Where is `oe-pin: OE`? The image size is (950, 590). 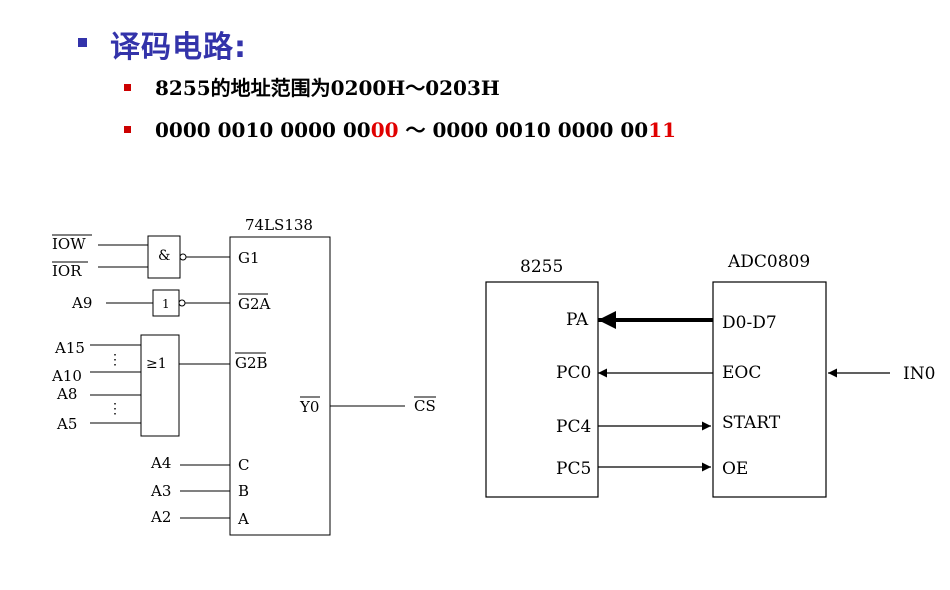
oe-pin: OE is located at coordinates (735, 469).